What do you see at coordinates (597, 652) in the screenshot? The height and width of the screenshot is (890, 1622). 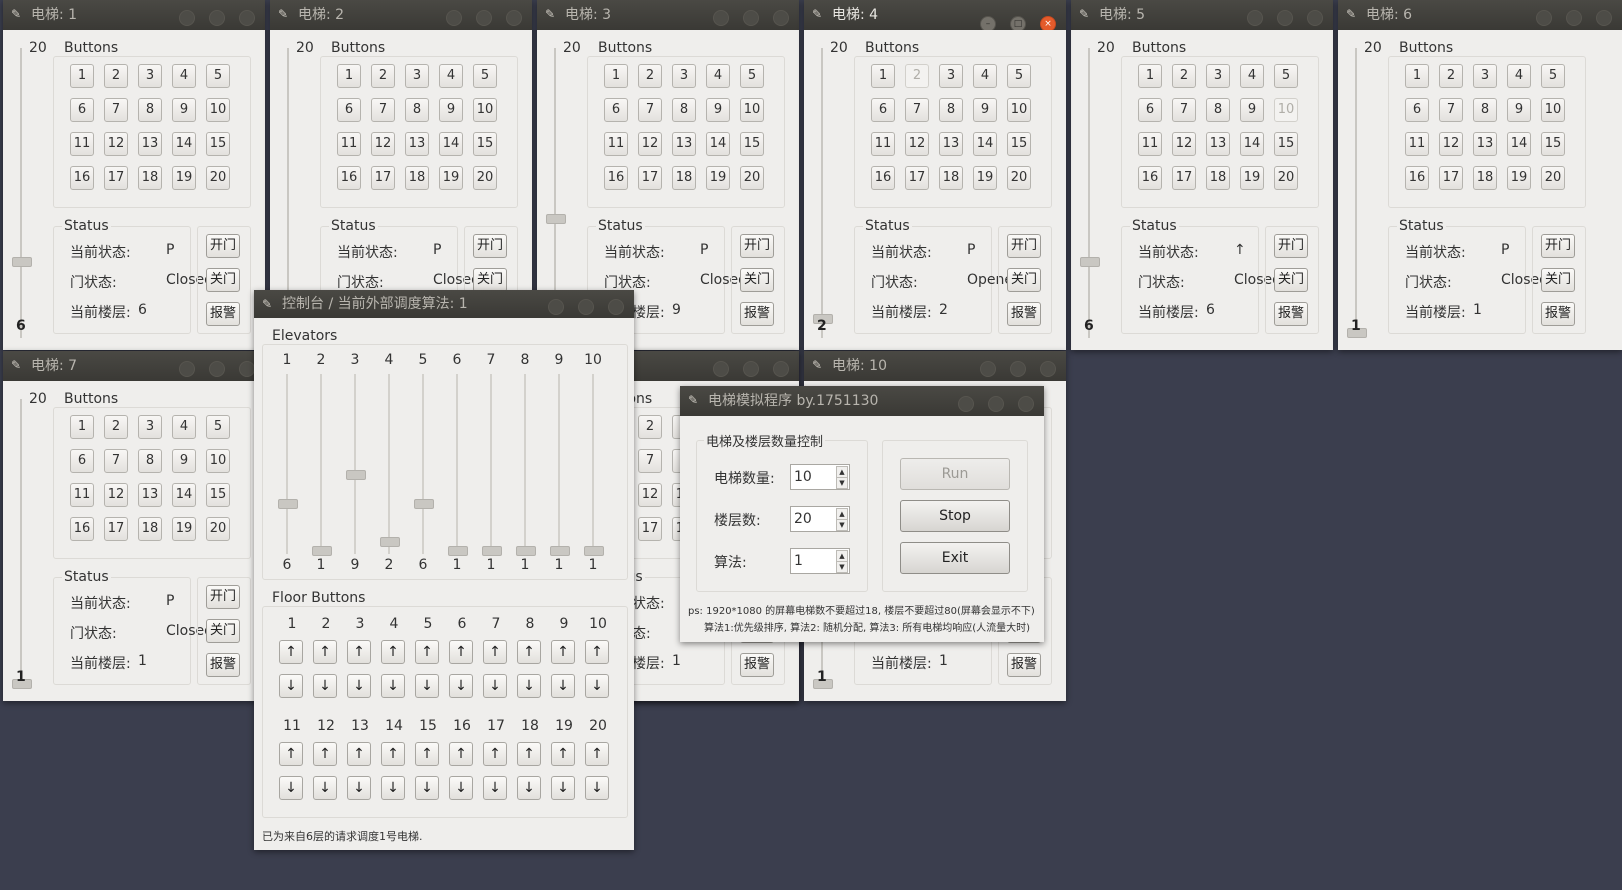 I see `floor-10-up-button: ↑` at bounding box center [597, 652].